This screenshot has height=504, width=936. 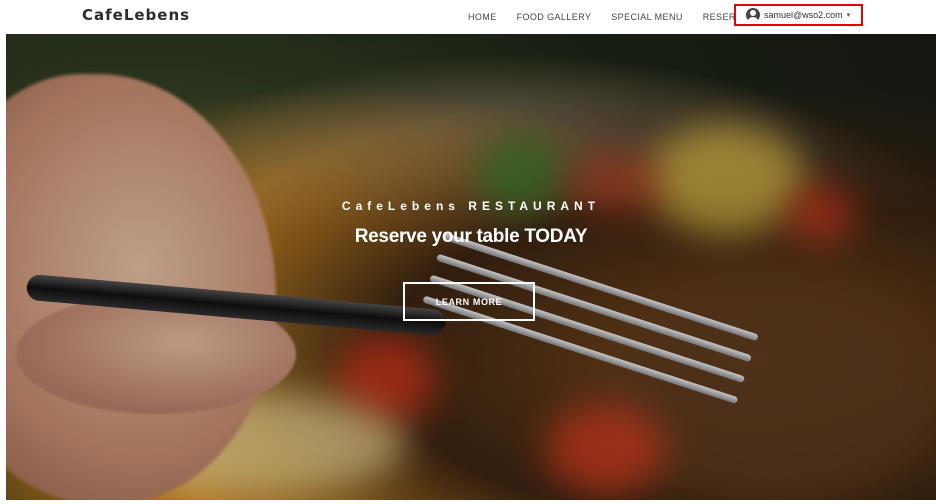 What do you see at coordinates (753, 15) in the screenshot?
I see `user-avatar-icon` at bounding box center [753, 15].